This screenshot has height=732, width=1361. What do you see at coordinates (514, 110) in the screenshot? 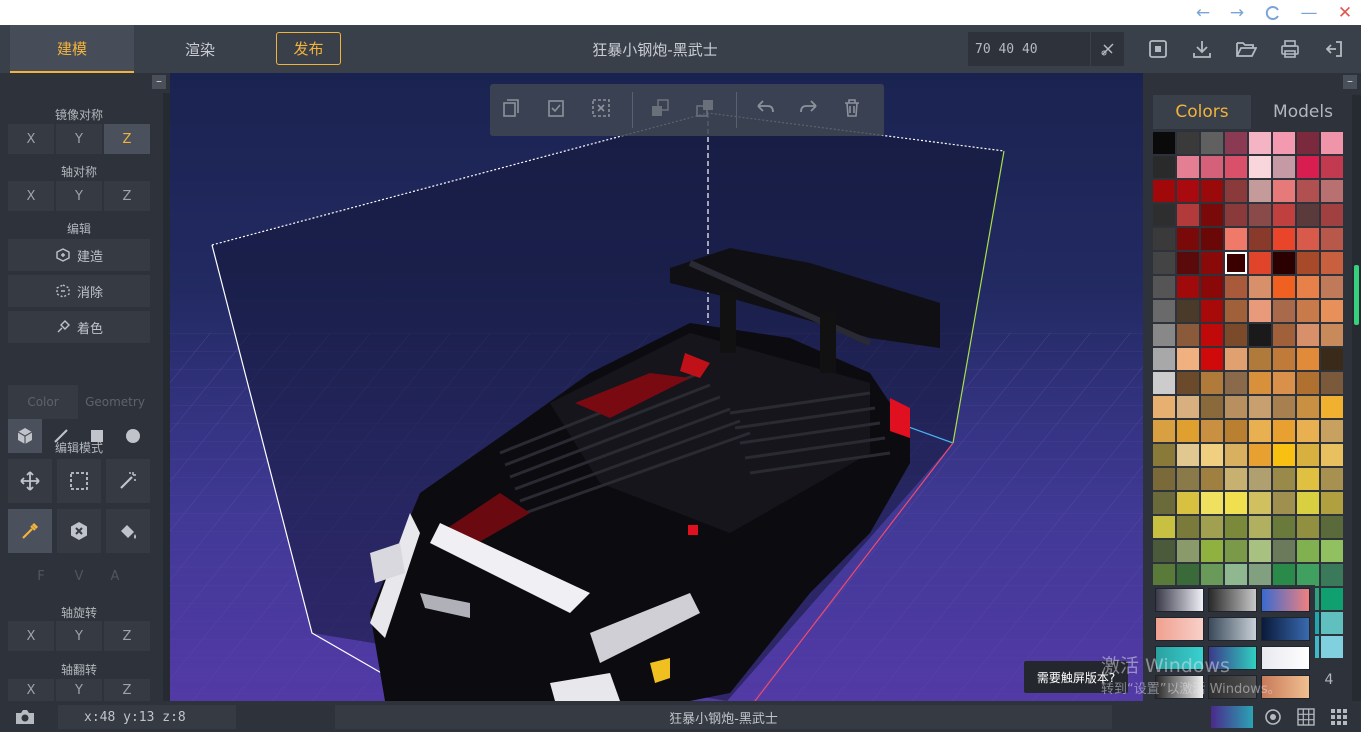
I see `copy-icon` at bounding box center [514, 110].